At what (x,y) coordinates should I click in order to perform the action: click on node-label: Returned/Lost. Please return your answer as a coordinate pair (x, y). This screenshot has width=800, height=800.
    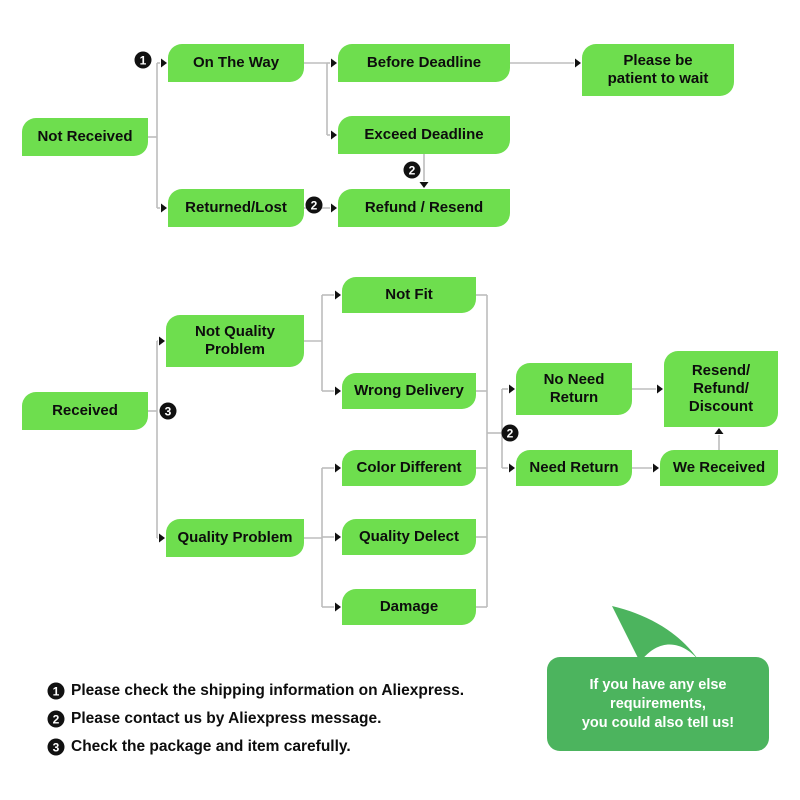
    Looking at the image, I should click on (236, 207).